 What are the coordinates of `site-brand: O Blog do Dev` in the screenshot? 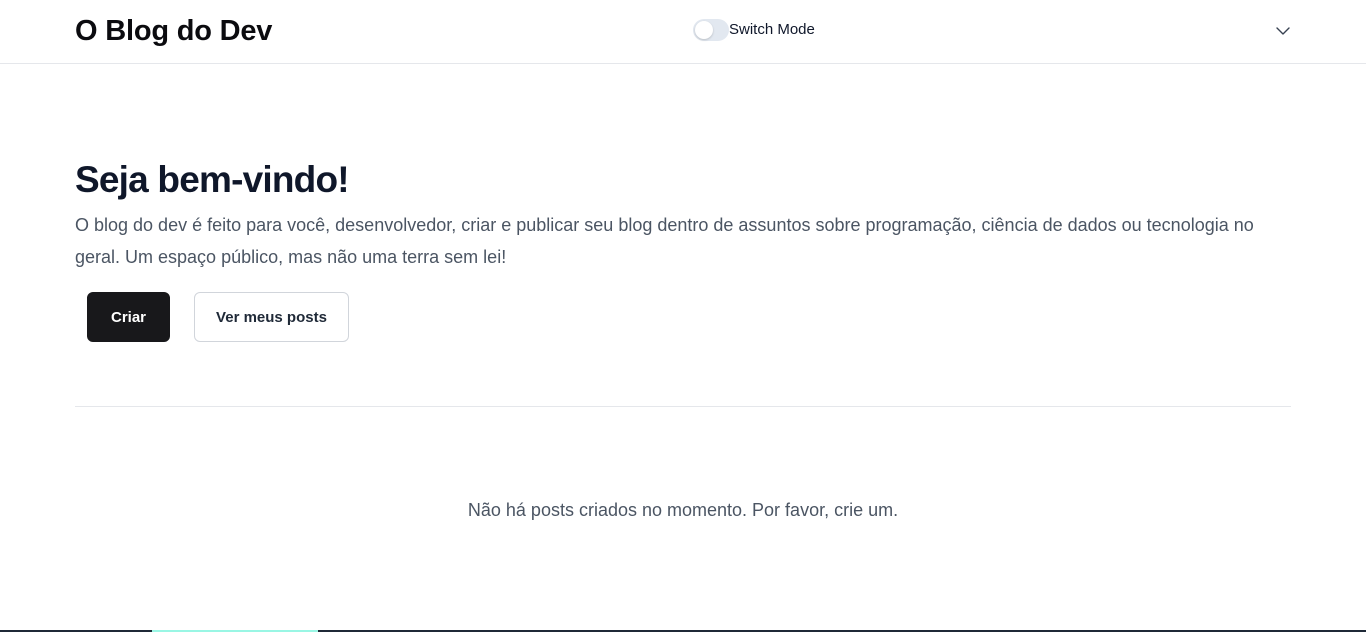 It's located at (173, 31).